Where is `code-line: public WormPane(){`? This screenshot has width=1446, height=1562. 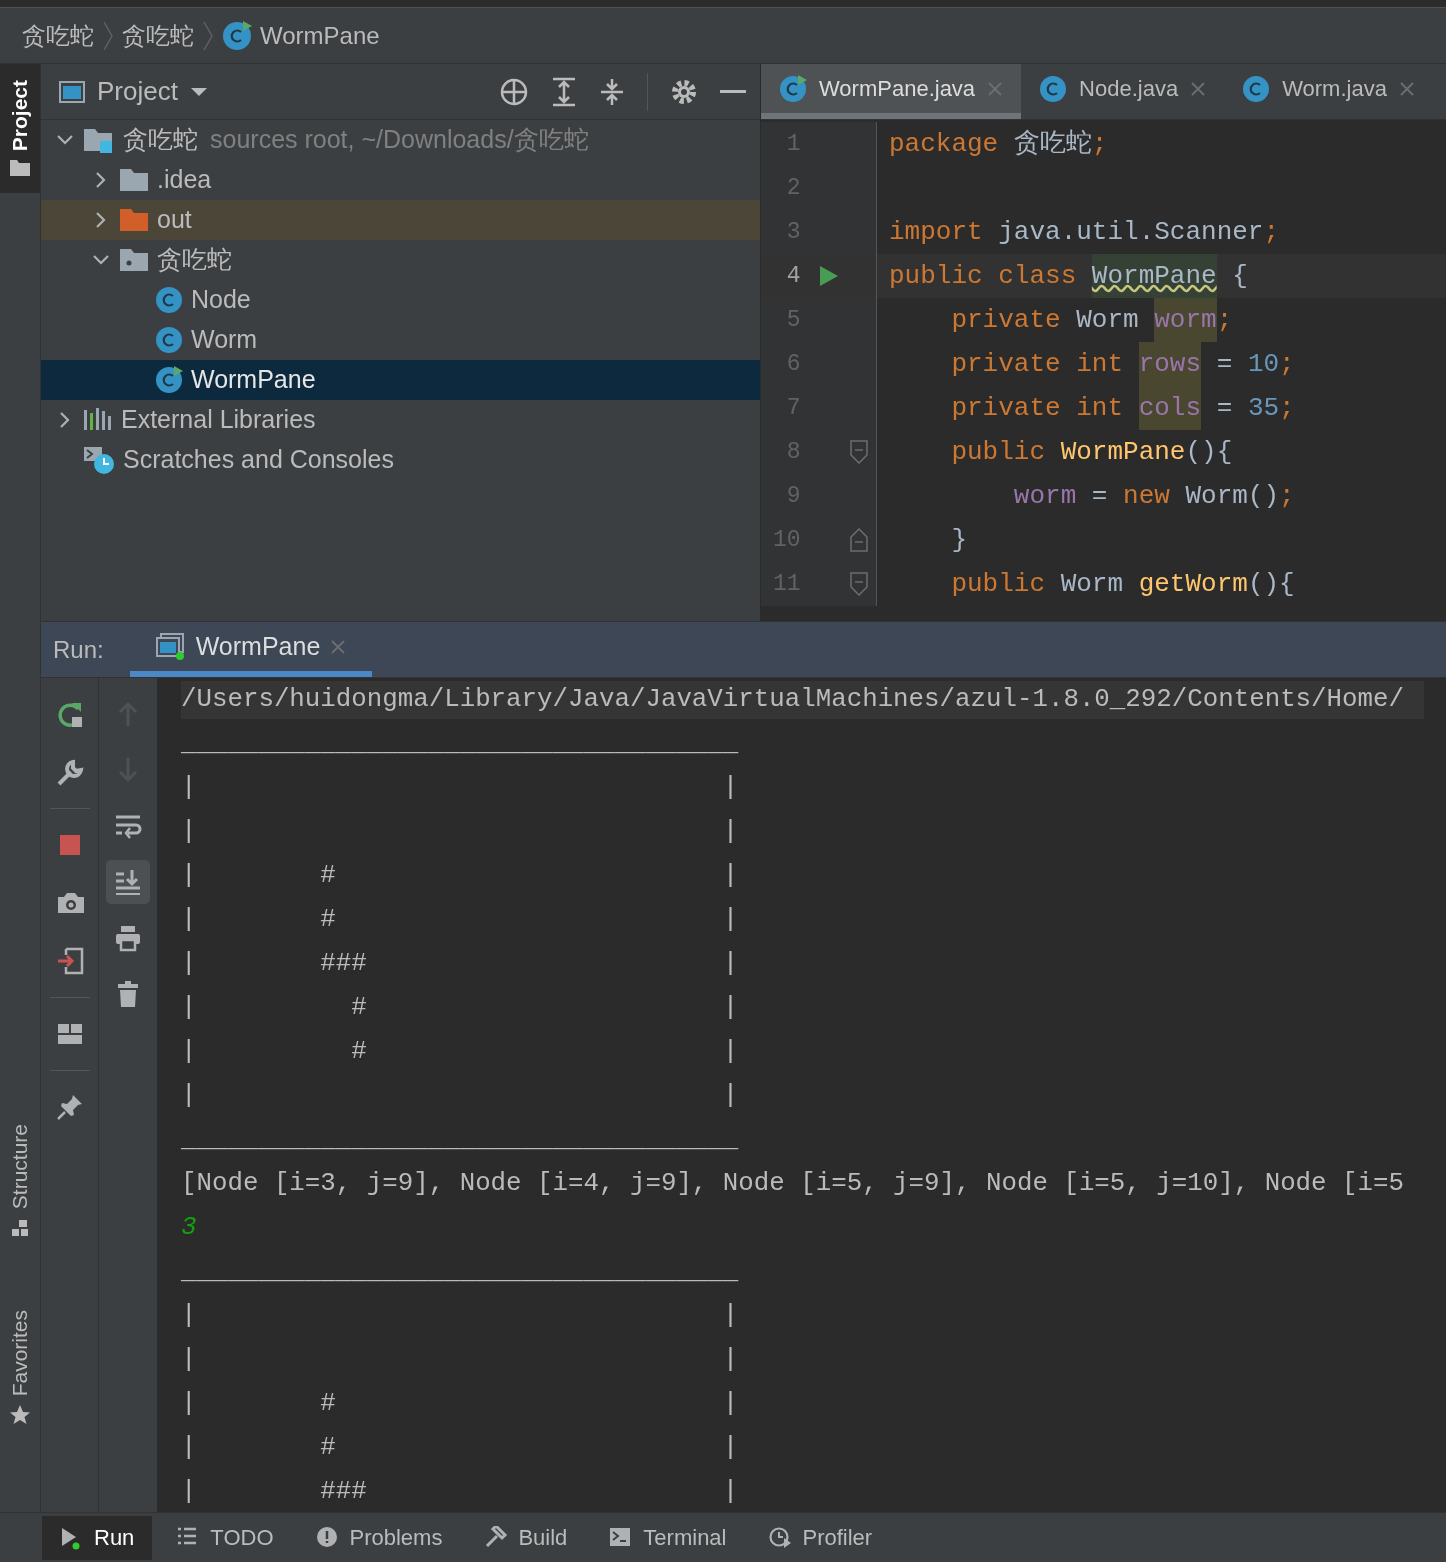 code-line: public WormPane(){ is located at coordinates (1091, 452).